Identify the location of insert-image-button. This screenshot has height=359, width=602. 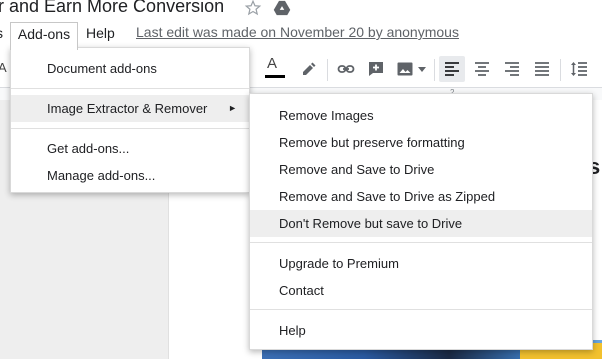
(410, 69).